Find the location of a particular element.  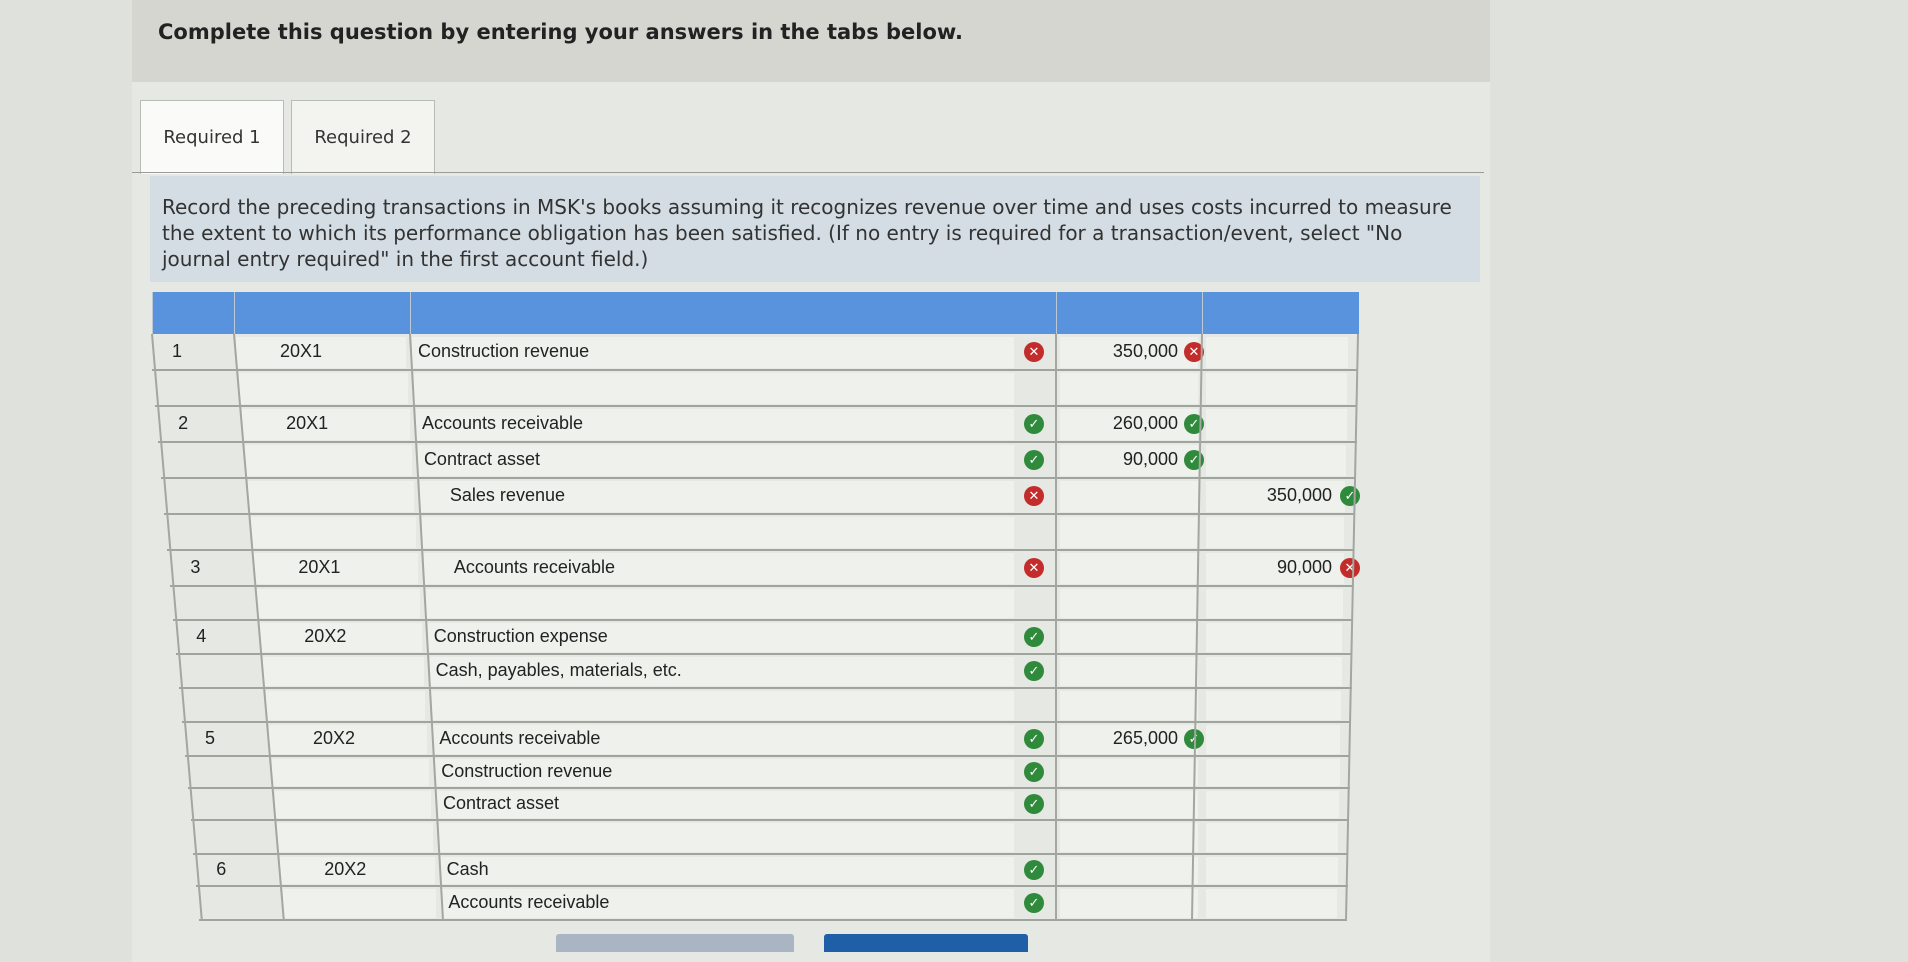

entry-number: 5 is located at coordinates (209, 738).